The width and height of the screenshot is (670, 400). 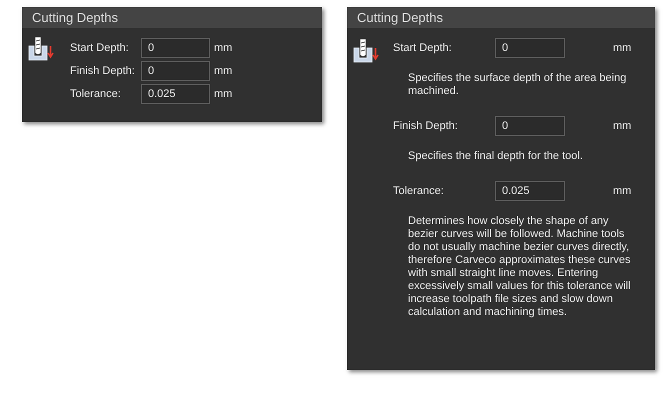 What do you see at coordinates (496, 156) in the screenshot?
I see `field-description: Specifies the final depth for the tool.` at bounding box center [496, 156].